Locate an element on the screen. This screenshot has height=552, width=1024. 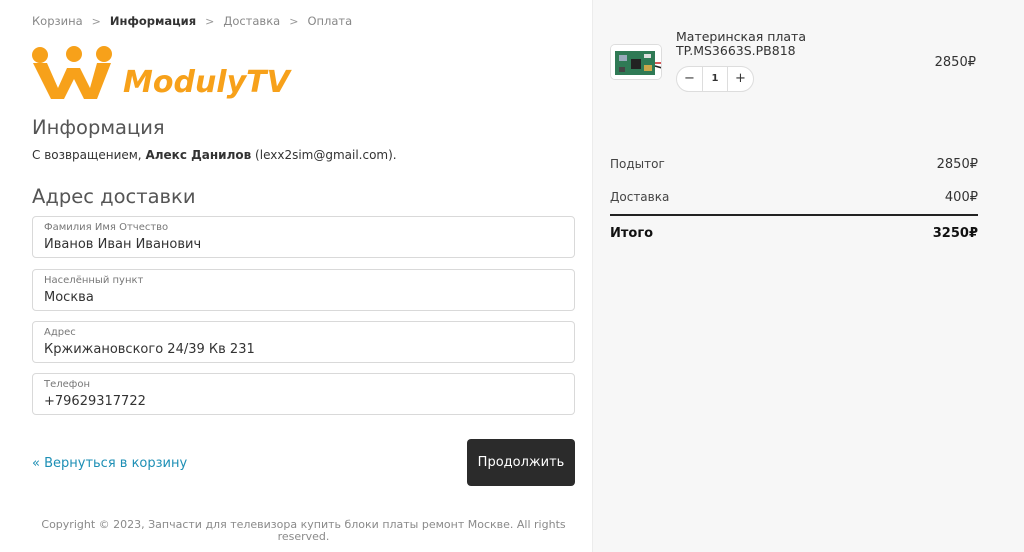
shipping-address-heading: Адрес доставки is located at coordinates (114, 196).